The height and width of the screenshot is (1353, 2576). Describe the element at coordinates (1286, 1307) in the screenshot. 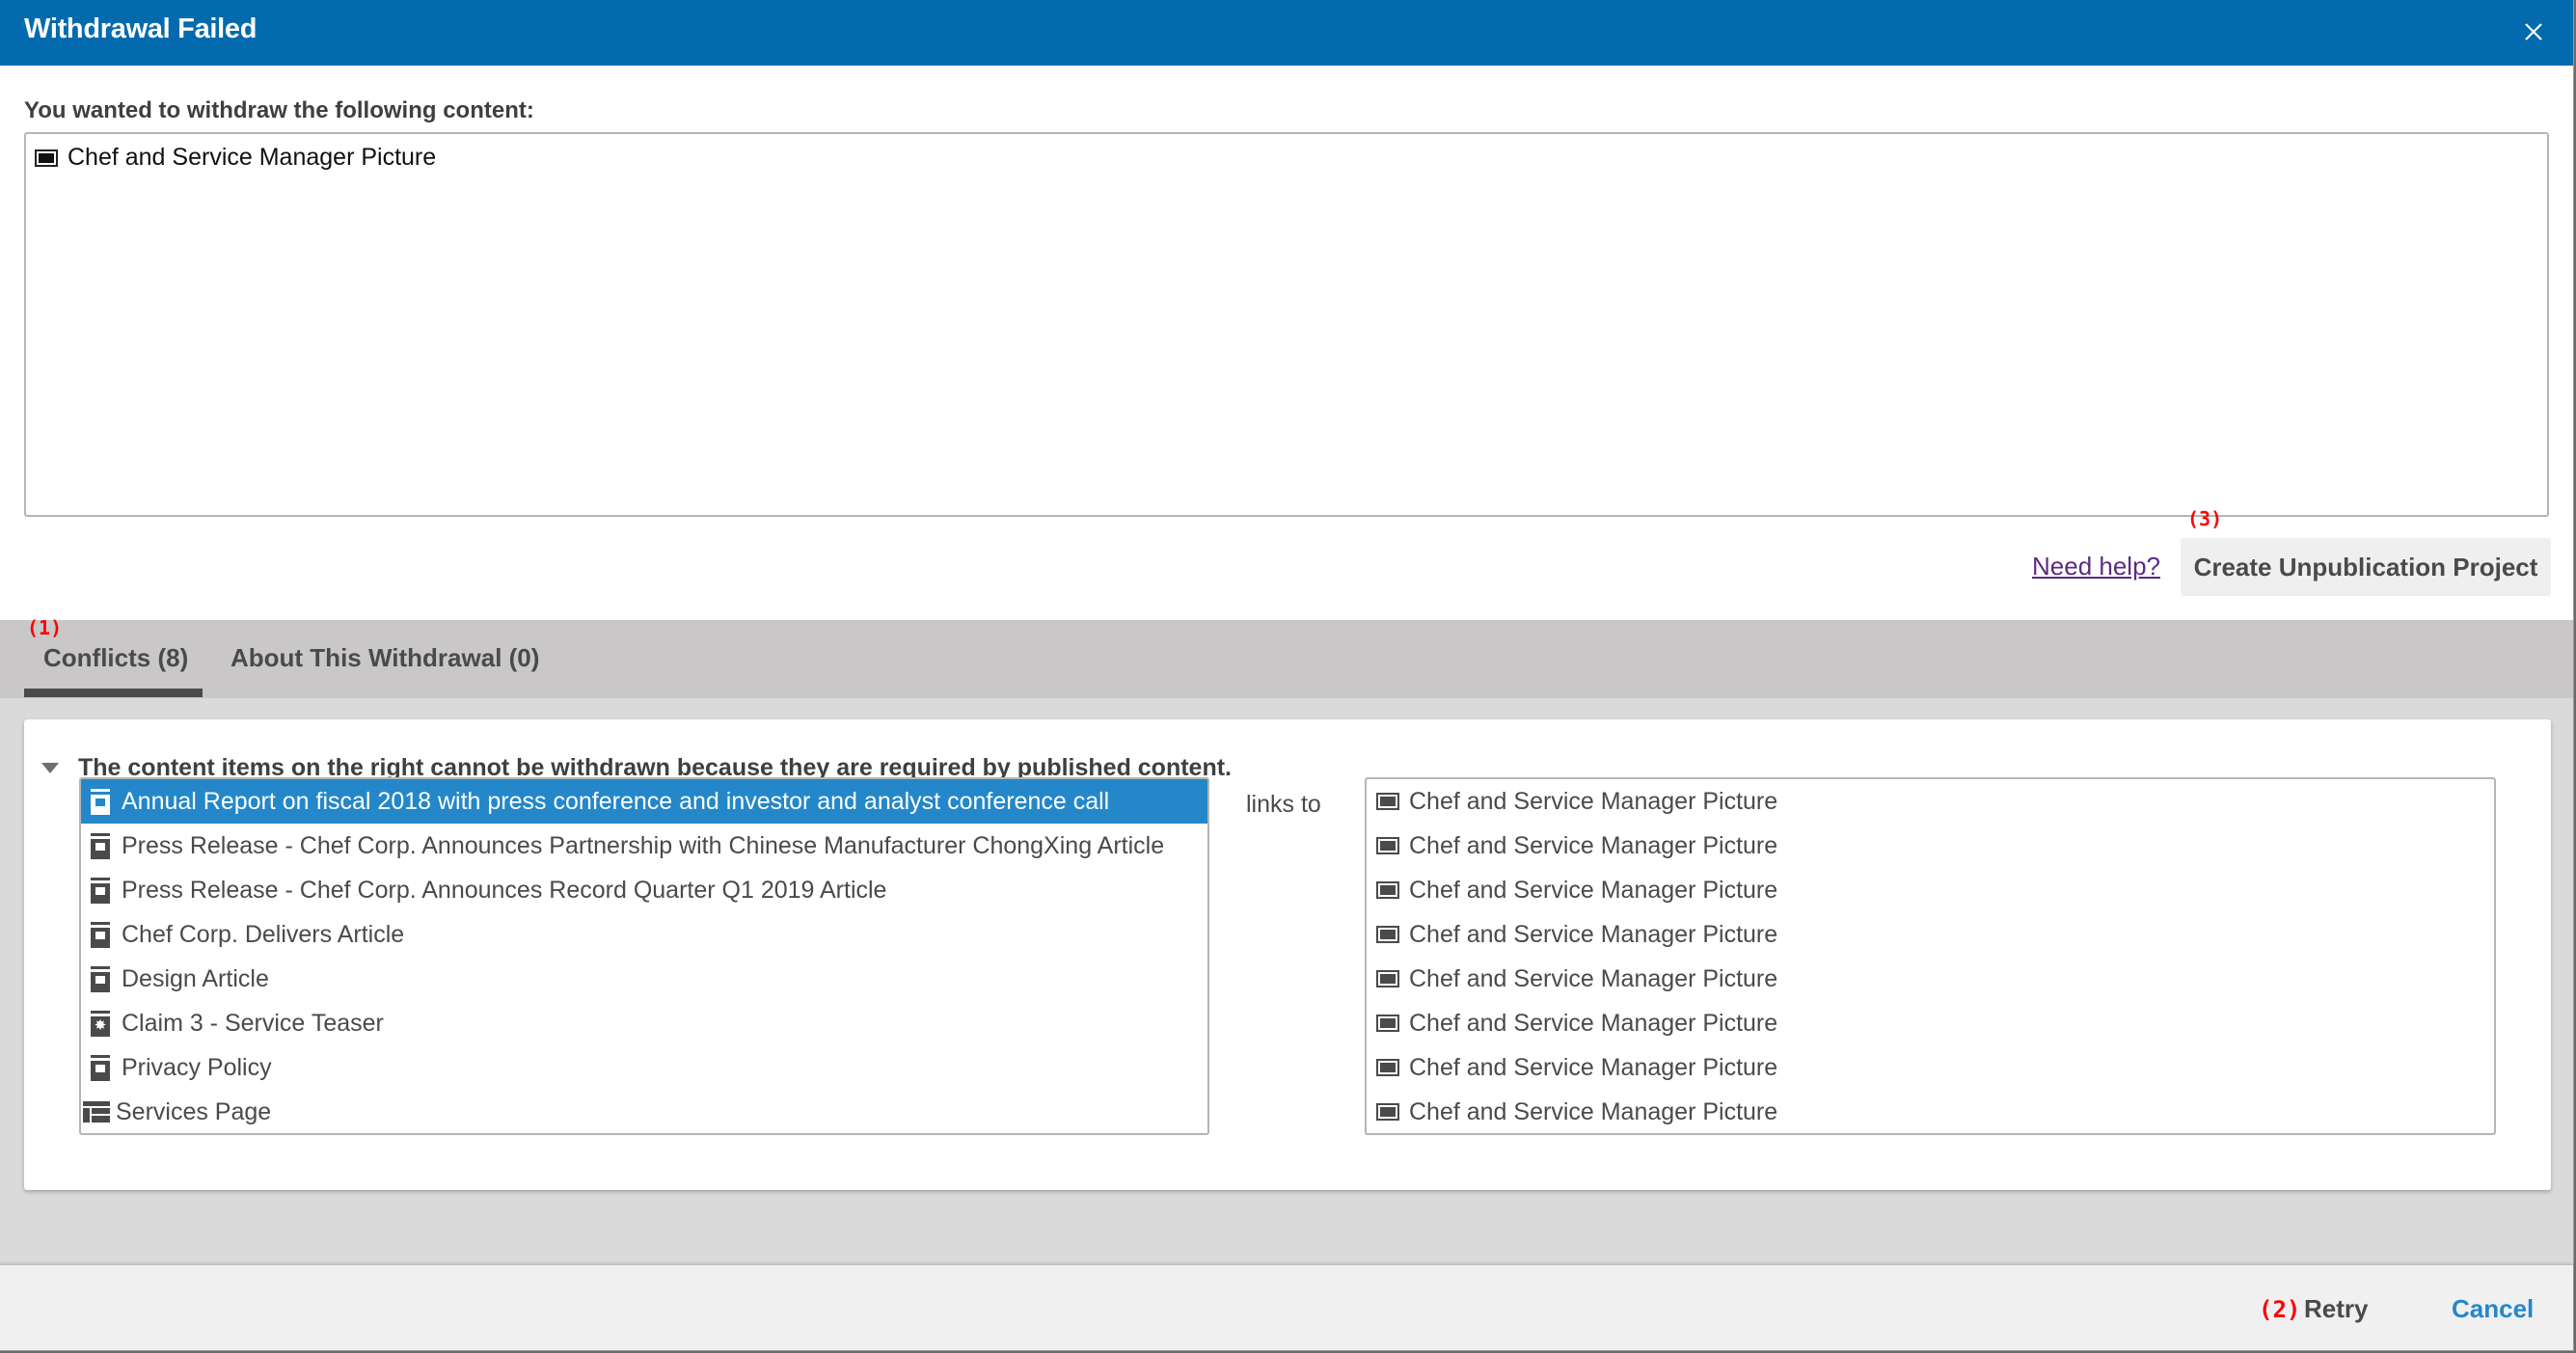

I see `dialog-footer: (2) Retry Cancel` at that location.